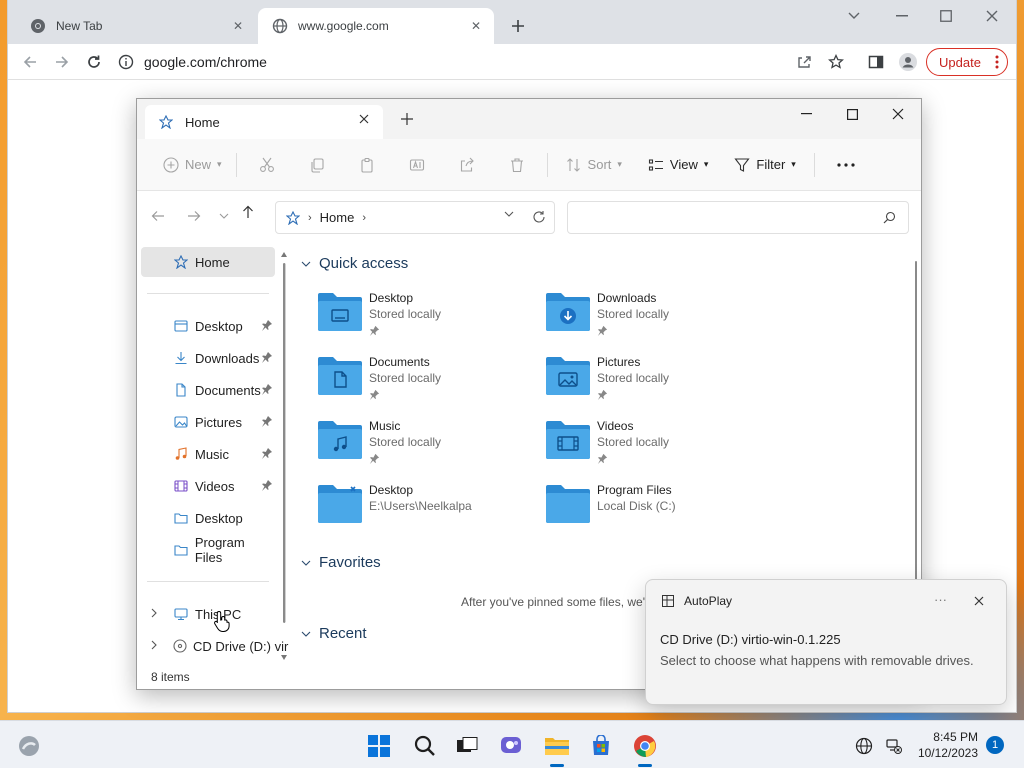 This screenshot has width=1024, height=768. What do you see at coordinates (136, 26) in the screenshot?
I see `chrome-tab-newtab: New Tab ✕` at bounding box center [136, 26].